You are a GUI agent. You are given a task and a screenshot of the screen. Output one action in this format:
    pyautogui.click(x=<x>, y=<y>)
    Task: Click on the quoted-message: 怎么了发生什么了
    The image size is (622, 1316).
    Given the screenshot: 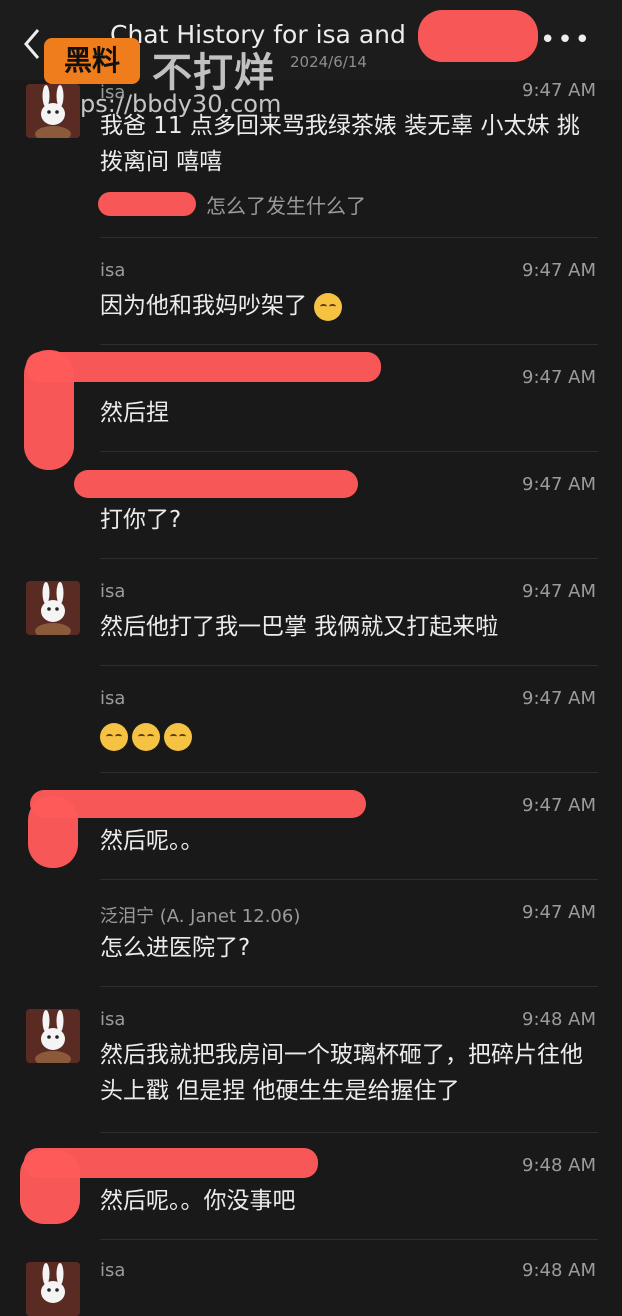 What is the action you would take?
    pyautogui.click(x=286, y=206)
    